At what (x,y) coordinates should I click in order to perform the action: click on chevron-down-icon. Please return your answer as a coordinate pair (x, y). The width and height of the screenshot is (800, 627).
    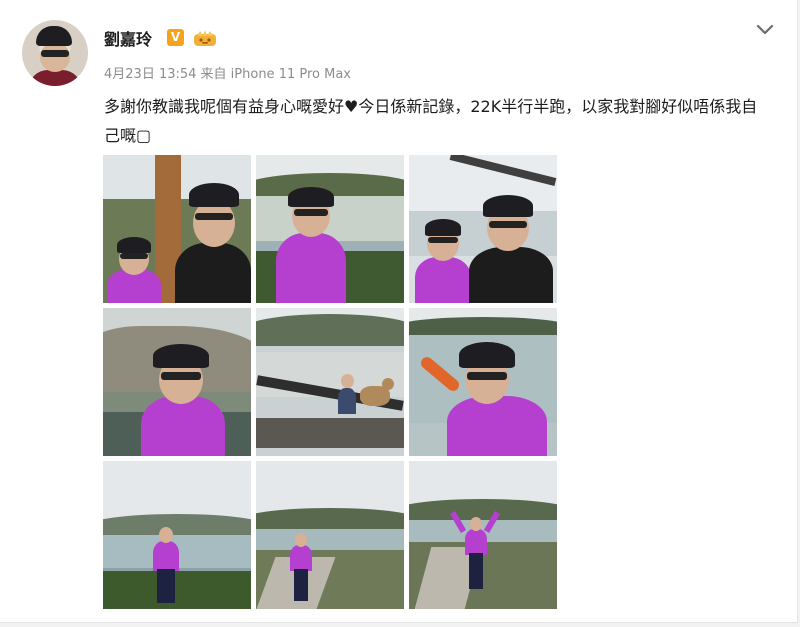
    Looking at the image, I should click on (765, 29).